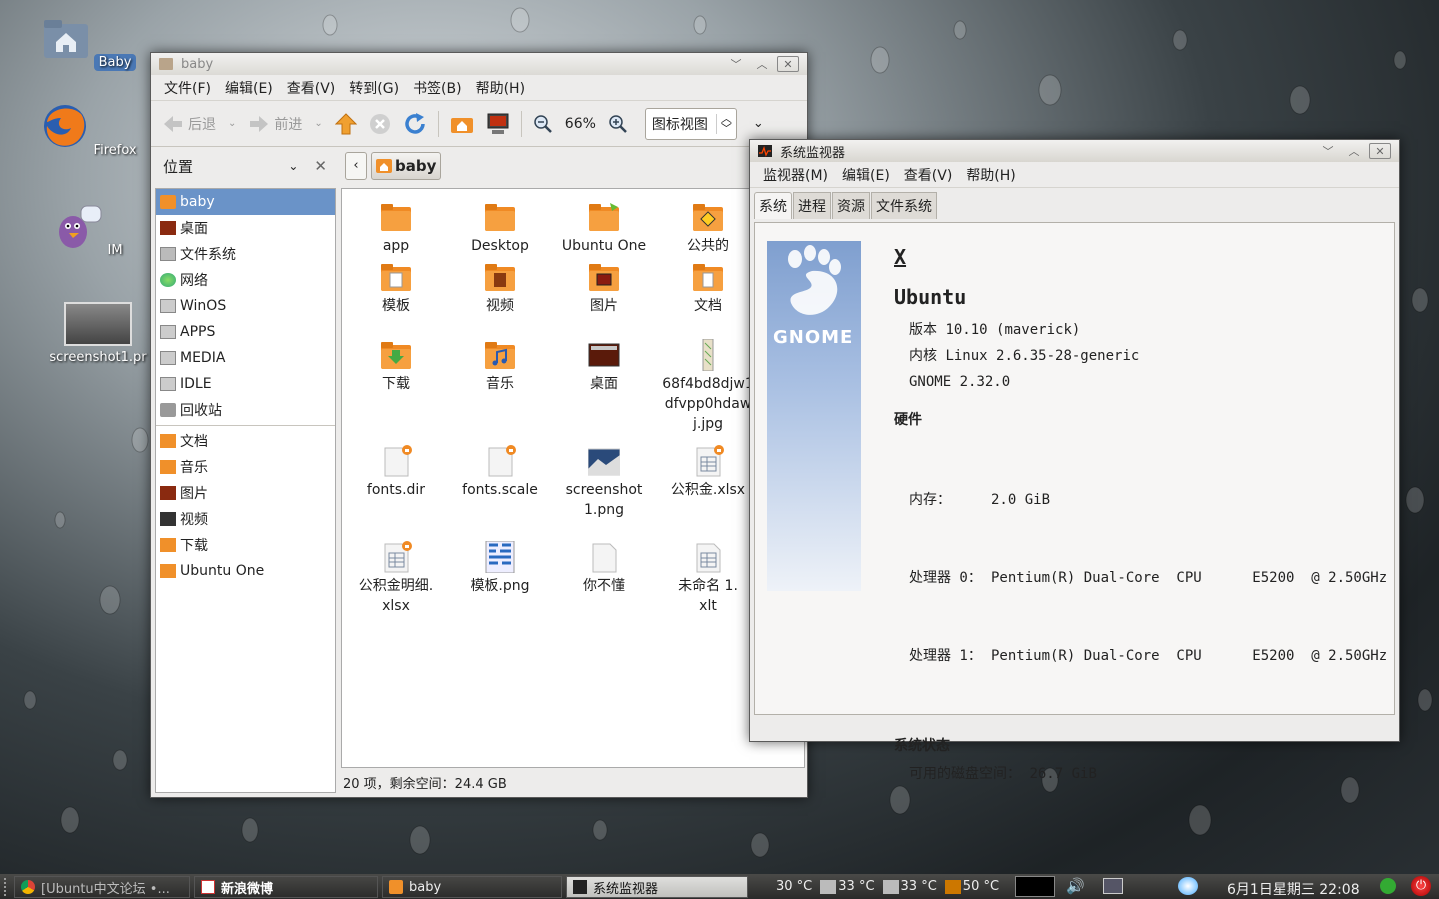 Image resolution: width=1439 pixels, height=899 pixels. I want to click on desktop-icon-screenshot: screenshot1.pr, so click(98, 333).